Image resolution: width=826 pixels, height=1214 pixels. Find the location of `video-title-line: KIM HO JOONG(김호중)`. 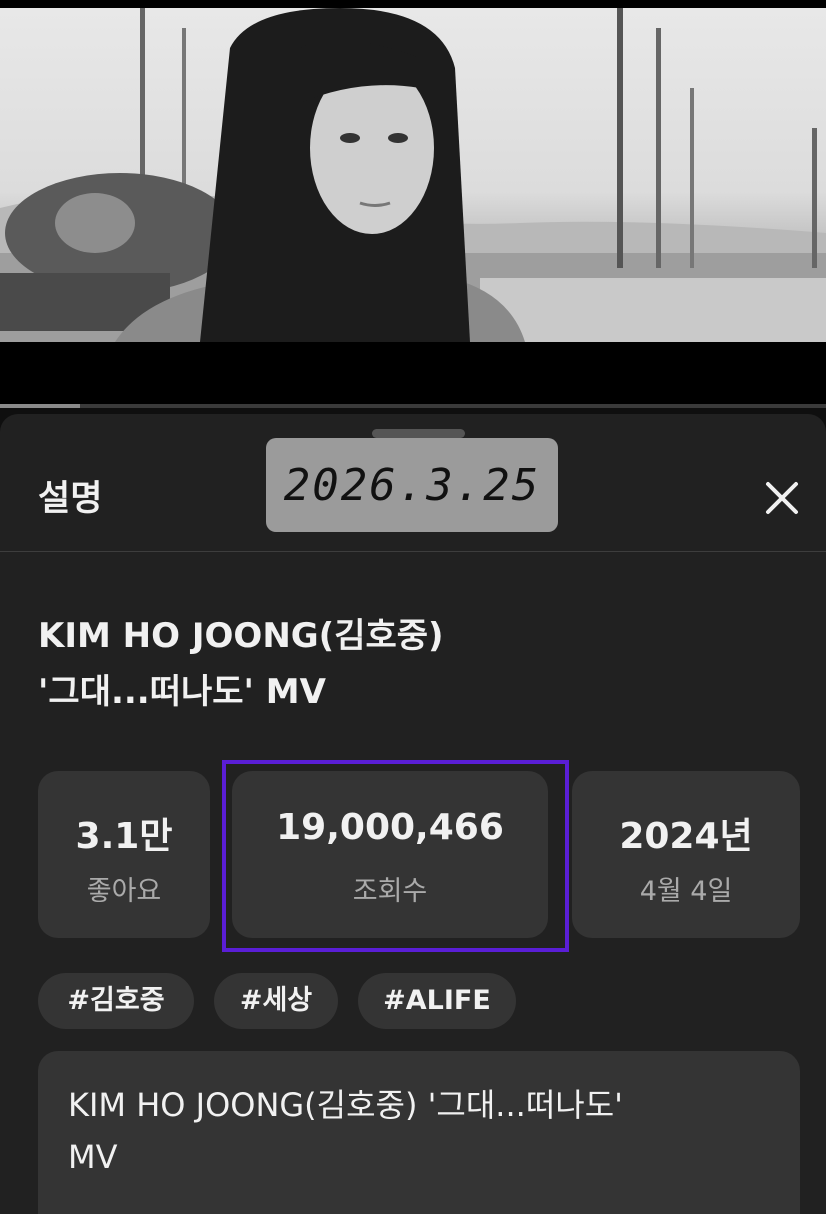

video-title-line: KIM HO JOONG(김호중) is located at coordinates (241, 636).